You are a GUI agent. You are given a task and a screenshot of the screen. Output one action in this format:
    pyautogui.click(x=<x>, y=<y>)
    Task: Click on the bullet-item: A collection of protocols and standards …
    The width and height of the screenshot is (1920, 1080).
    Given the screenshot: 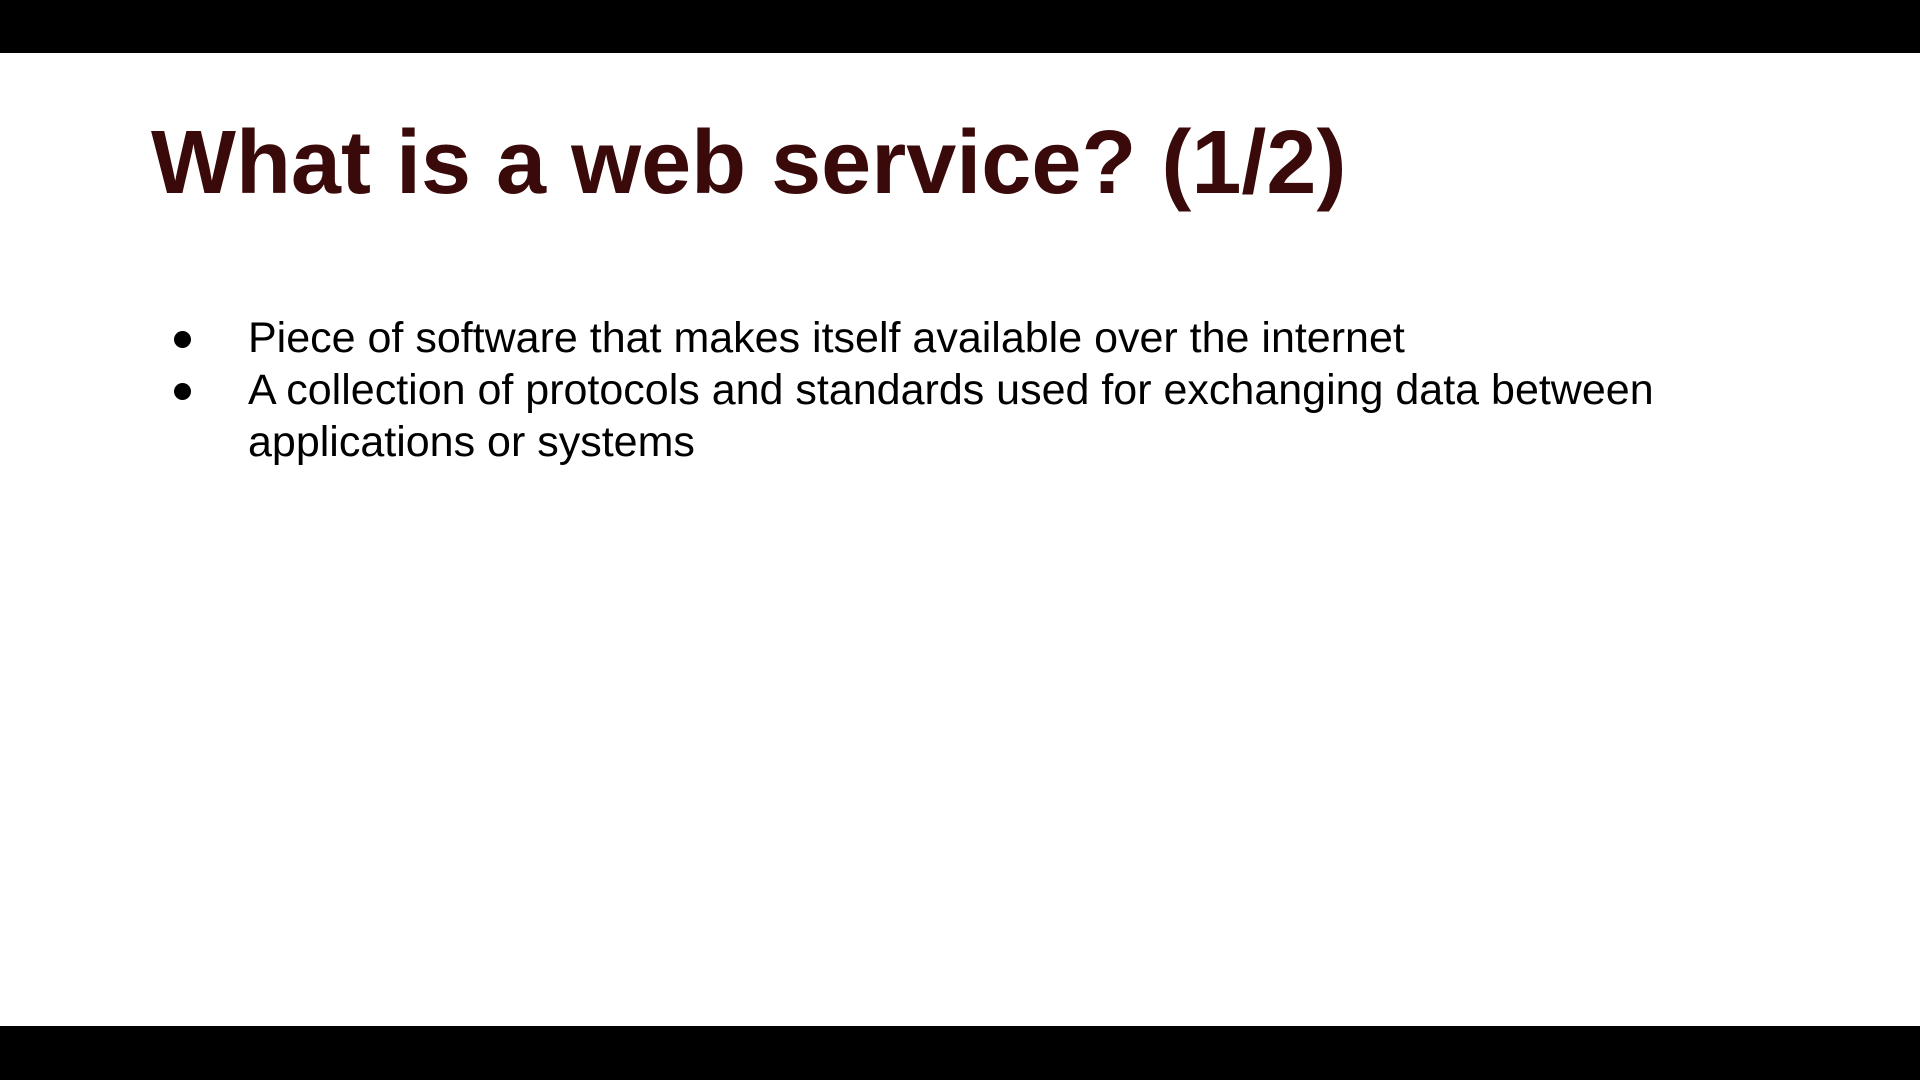 What is the action you would take?
    pyautogui.click(x=926, y=416)
    